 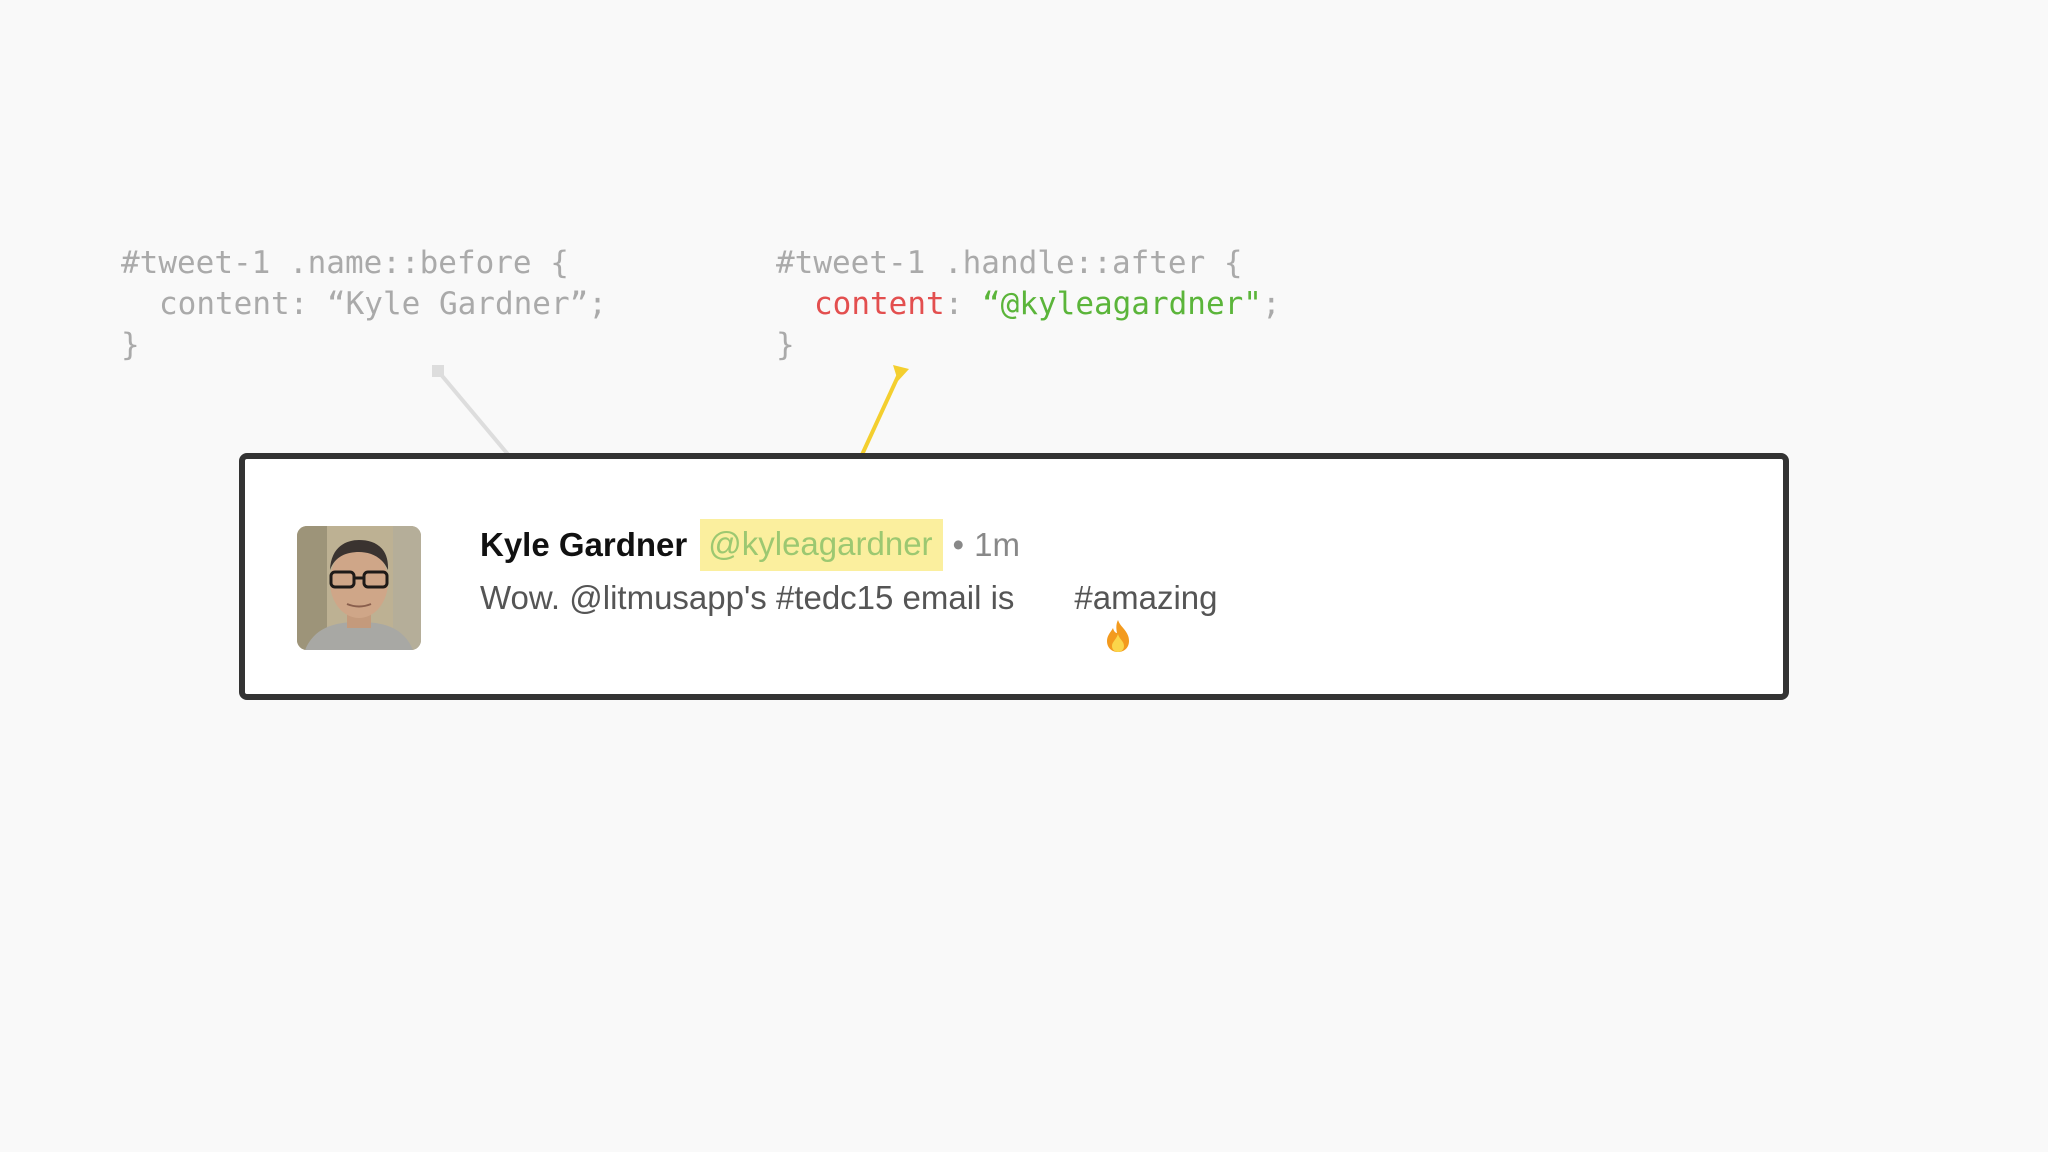 What do you see at coordinates (466, 304) in the screenshot?
I see `code-value: “Kyle Gardner”;` at bounding box center [466, 304].